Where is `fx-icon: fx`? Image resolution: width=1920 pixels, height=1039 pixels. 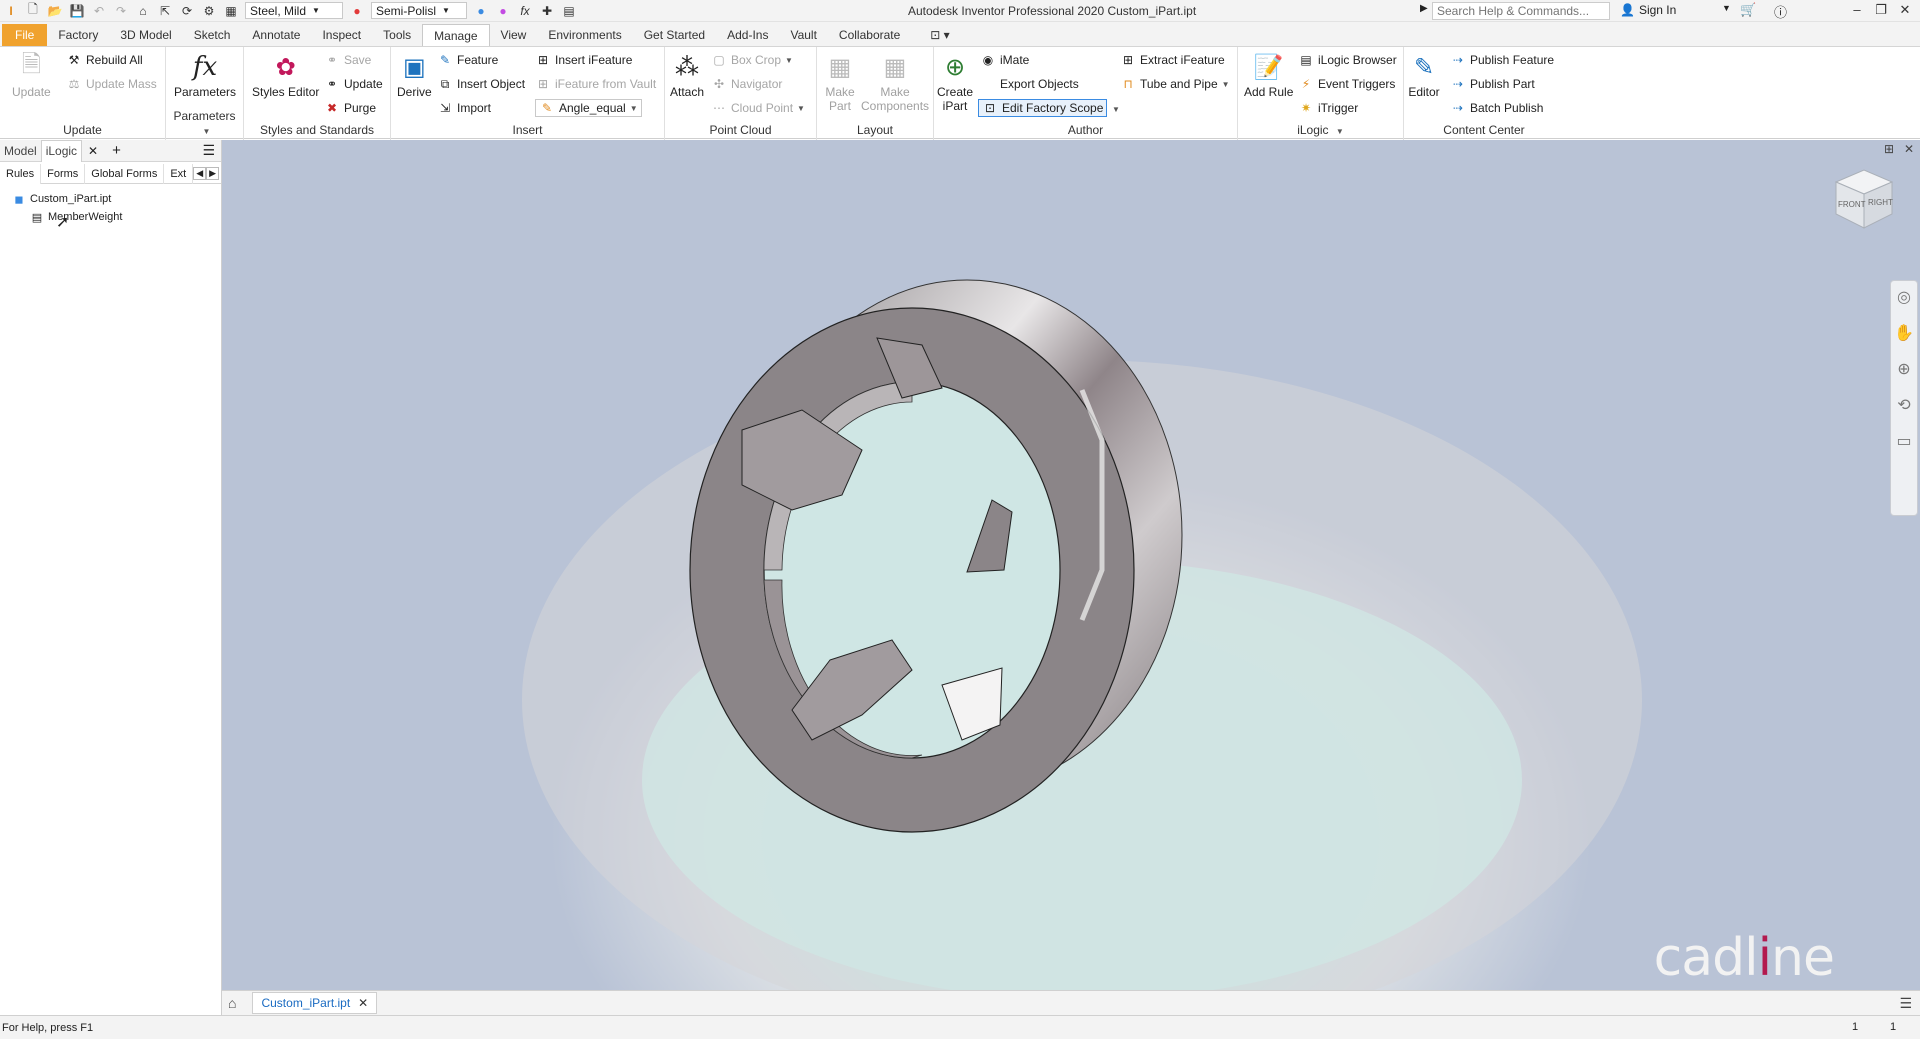
fx-icon: fx is located at coordinates (525, 11).